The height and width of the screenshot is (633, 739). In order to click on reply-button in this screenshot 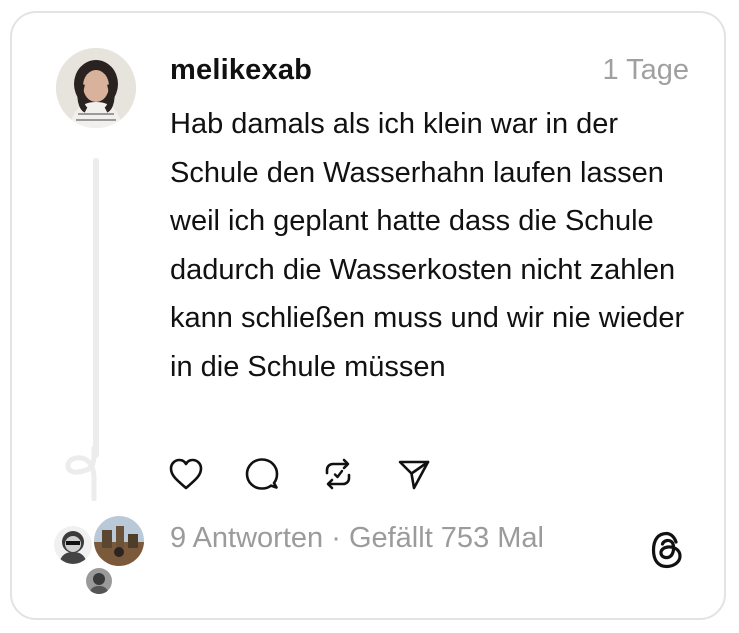, I will do `click(262, 474)`.